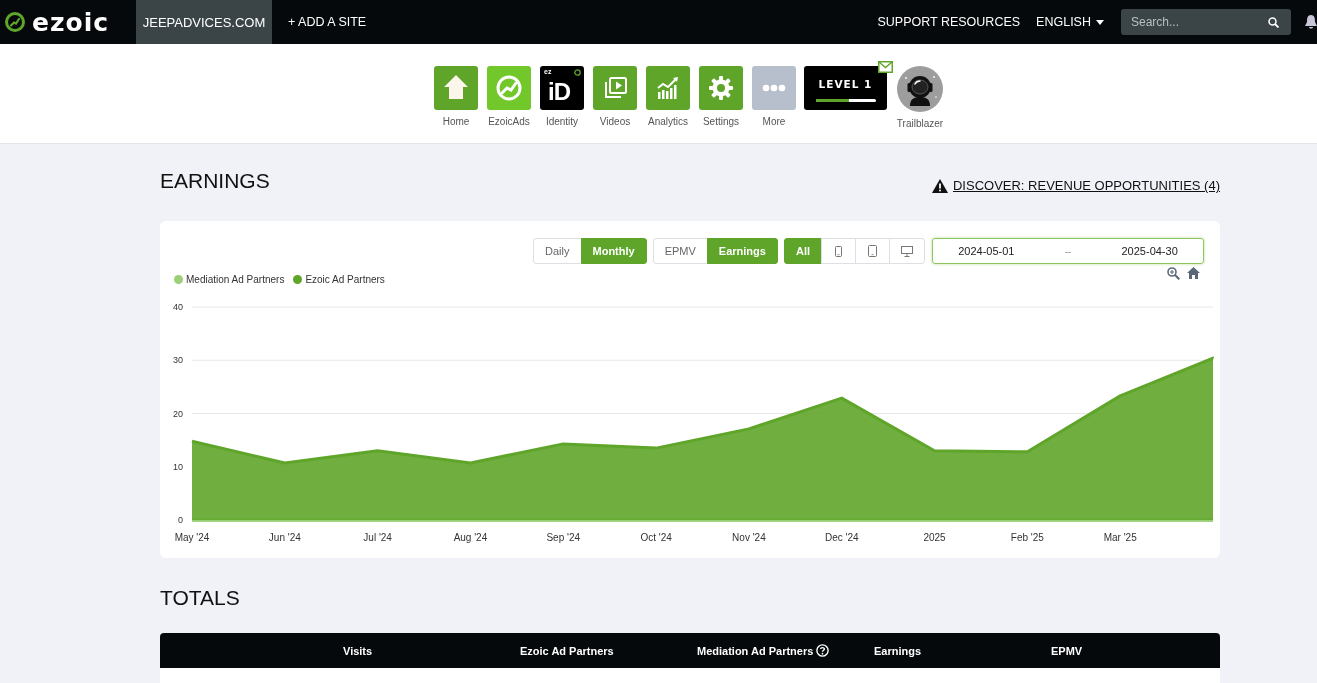  I want to click on axis-label: 20, so click(178, 413).